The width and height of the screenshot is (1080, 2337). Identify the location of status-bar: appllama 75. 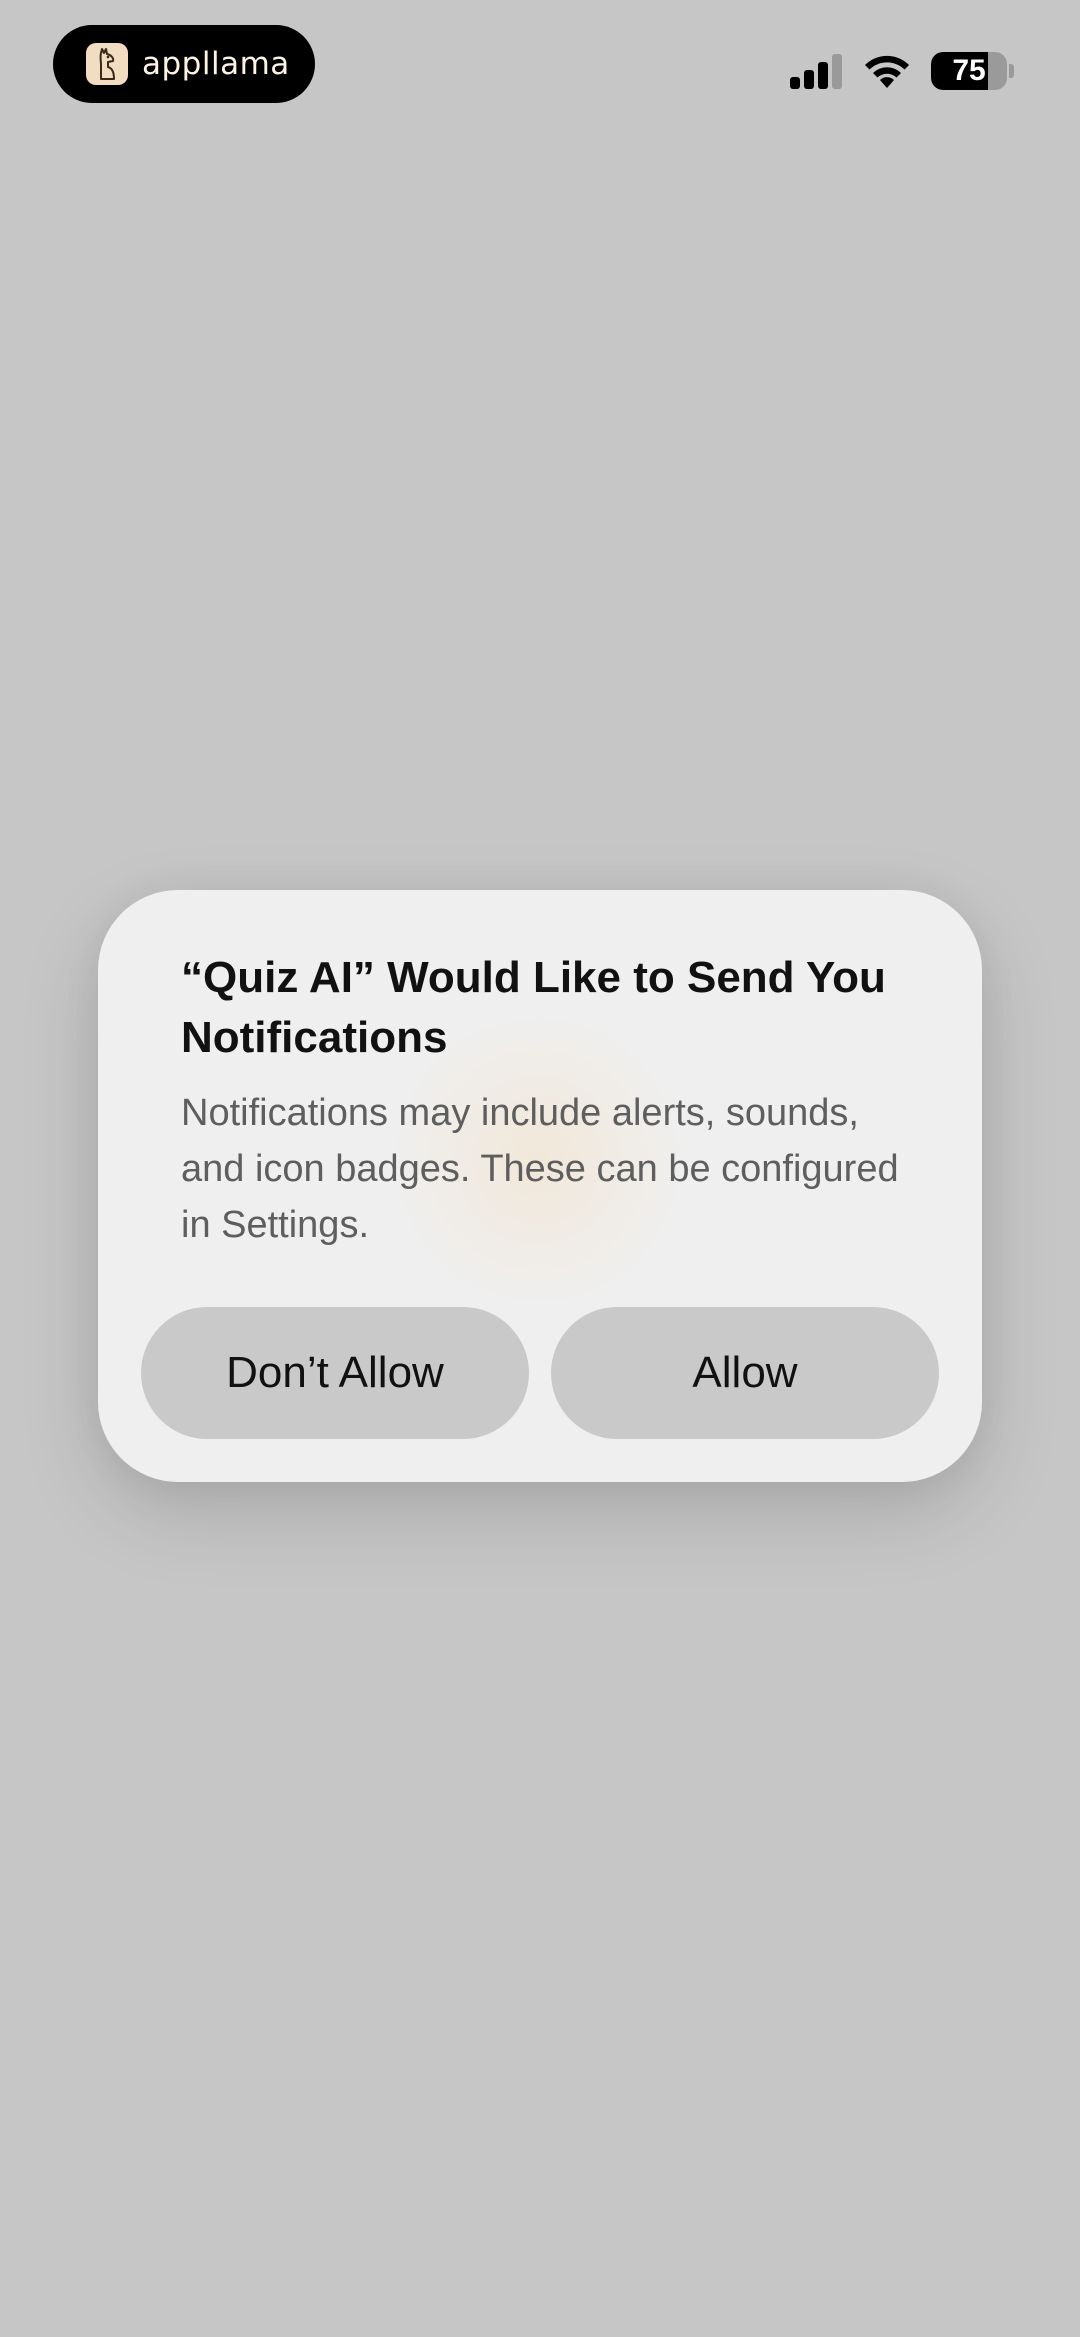
(540, 65).